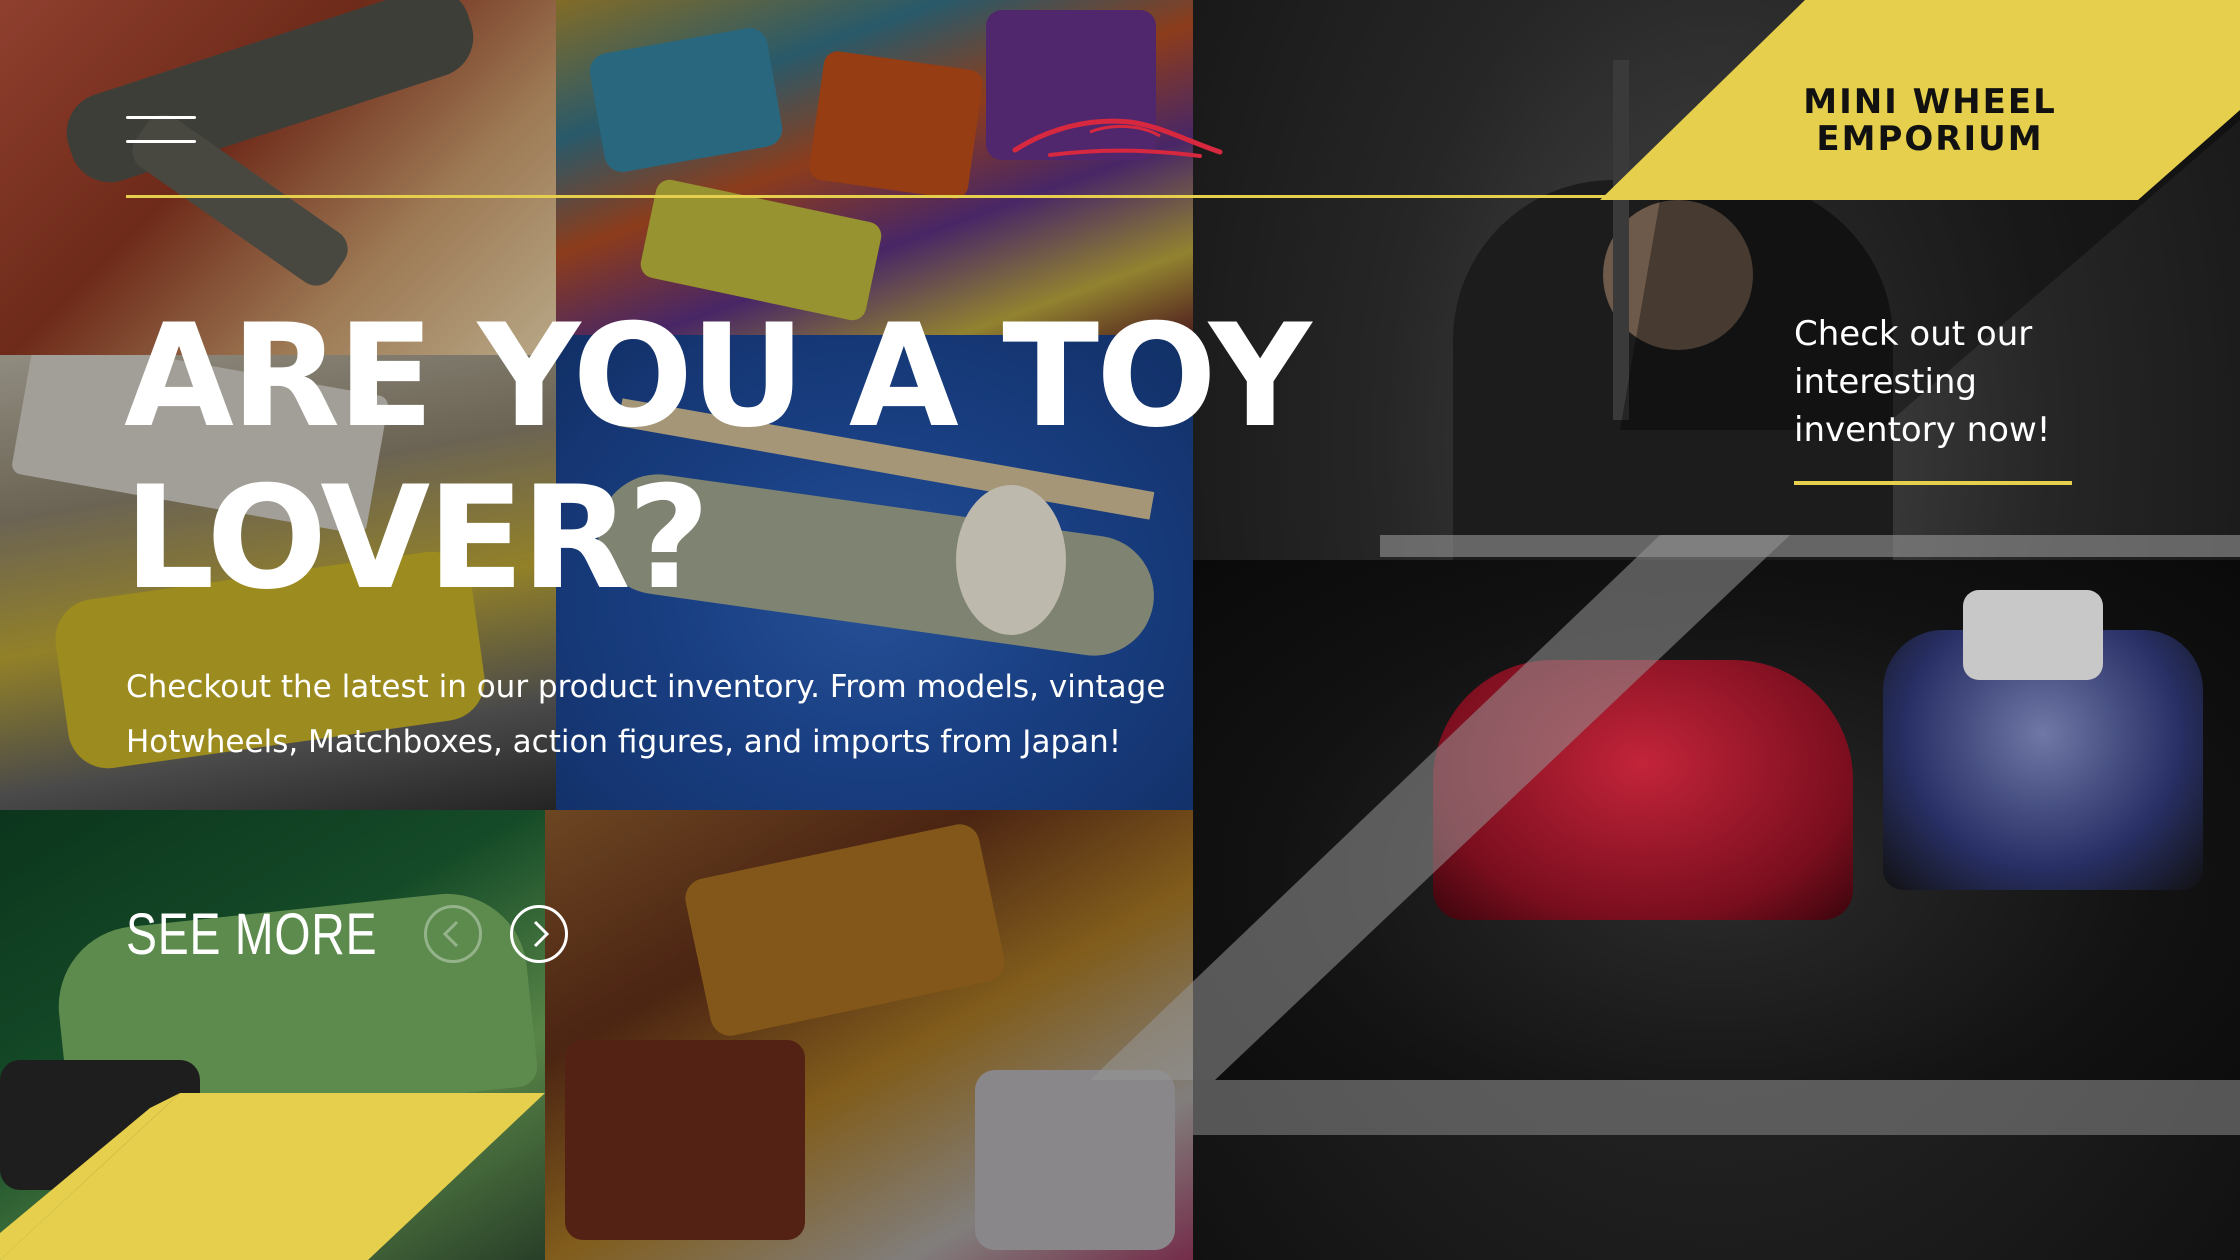 The height and width of the screenshot is (1260, 2240). What do you see at coordinates (272, 1176) in the screenshot?
I see `yellow-corner-wedge` at bounding box center [272, 1176].